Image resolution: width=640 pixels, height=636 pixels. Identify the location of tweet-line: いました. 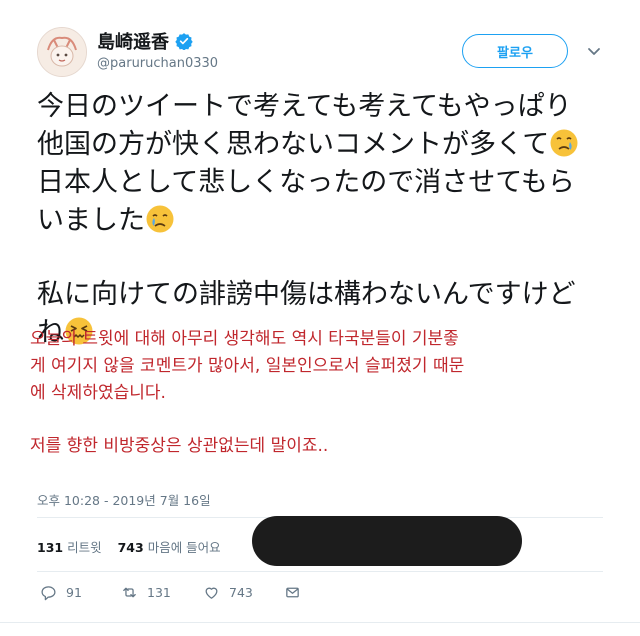
(327, 221).